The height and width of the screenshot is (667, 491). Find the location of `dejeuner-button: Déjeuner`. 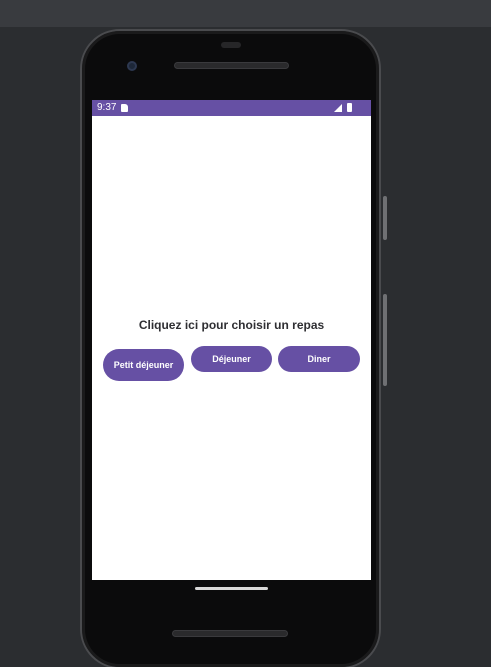

dejeuner-button: Déjeuner is located at coordinates (231, 359).